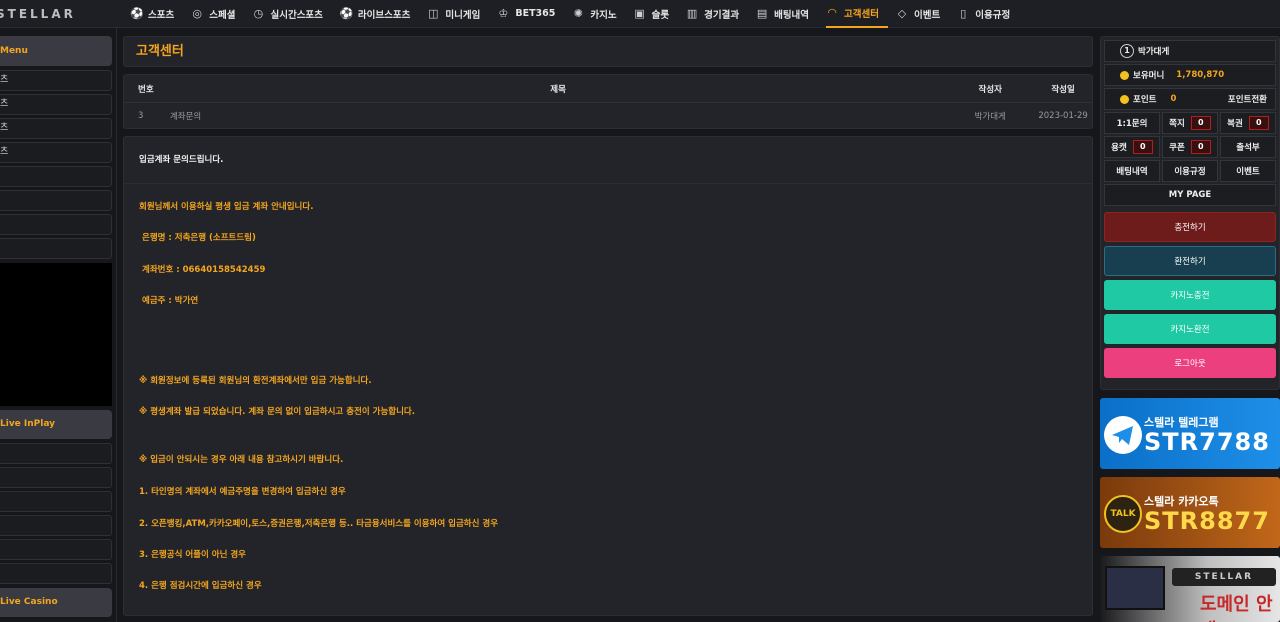 The width and height of the screenshot is (1280, 622). I want to click on nav-item-label: 이용규정, so click(993, 15).